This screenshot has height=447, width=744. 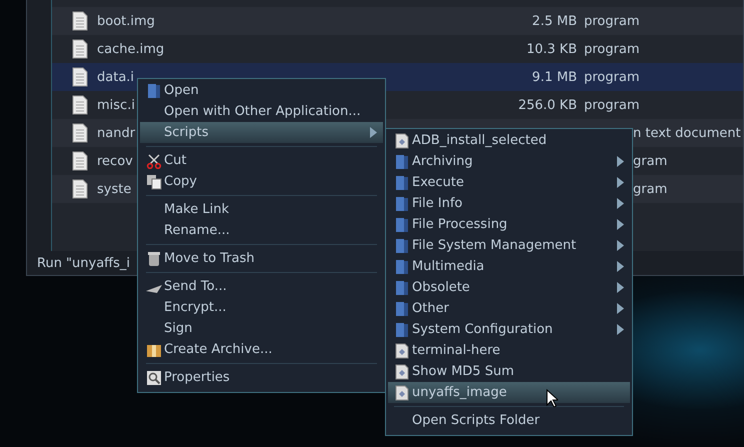 What do you see at coordinates (547, 105) in the screenshot?
I see `file-size: 256.0 KB` at bounding box center [547, 105].